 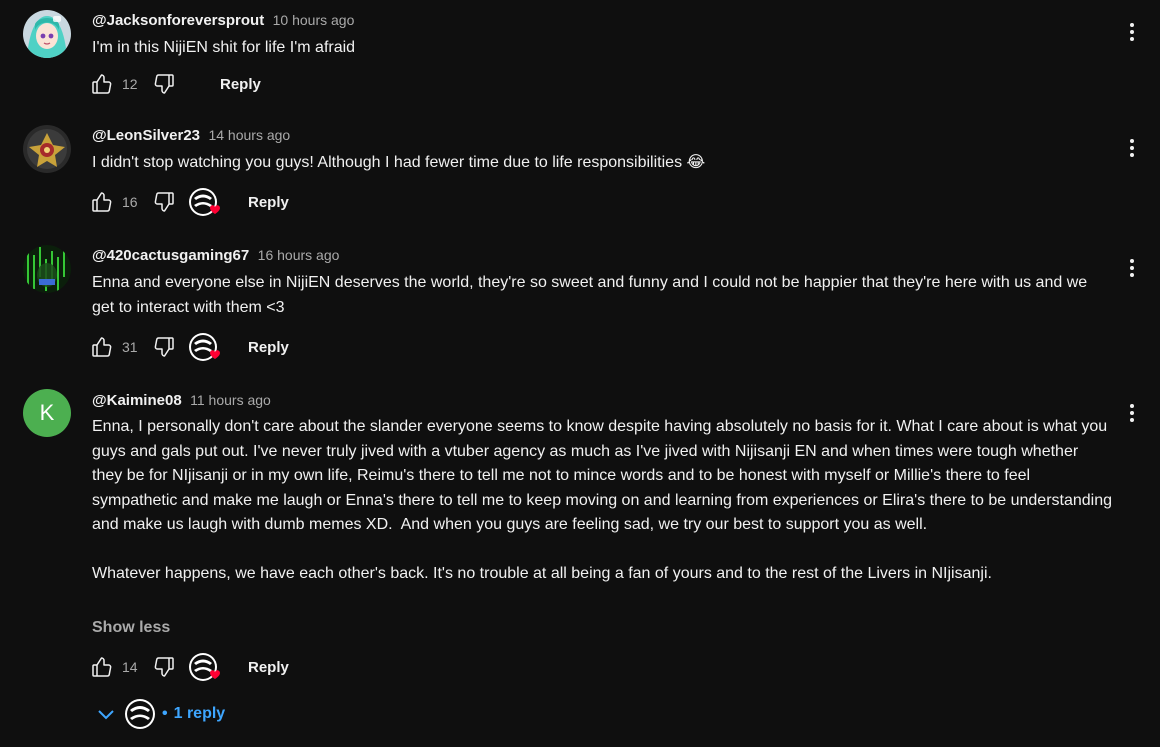 I want to click on action-bar: 31 Reply, so click(x=194, y=347).